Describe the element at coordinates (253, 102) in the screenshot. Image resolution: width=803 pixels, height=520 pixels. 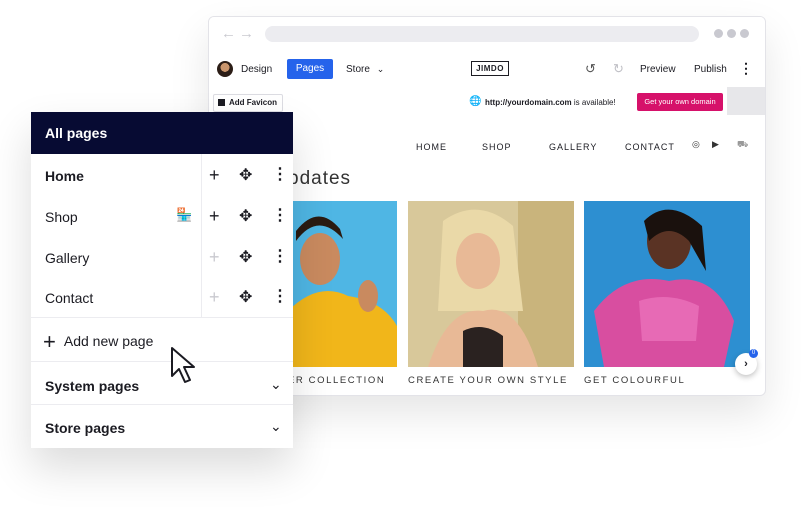
I see `add-favicon-label: Add Favicon` at that location.